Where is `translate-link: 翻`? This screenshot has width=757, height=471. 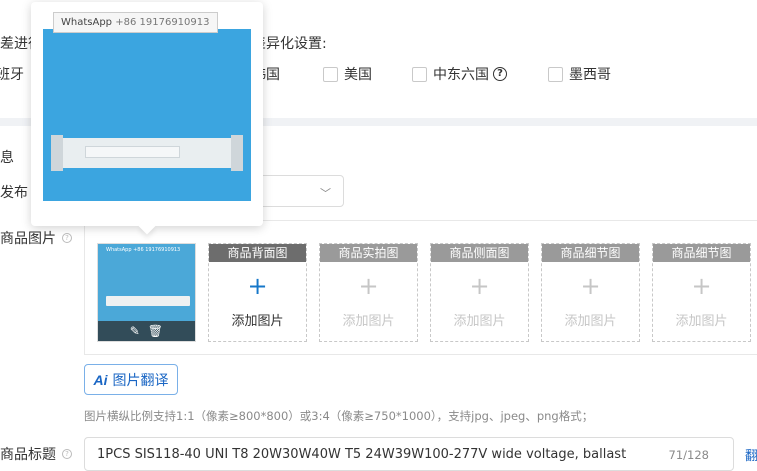
translate-link: 翻 is located at coordinates (751, 454).